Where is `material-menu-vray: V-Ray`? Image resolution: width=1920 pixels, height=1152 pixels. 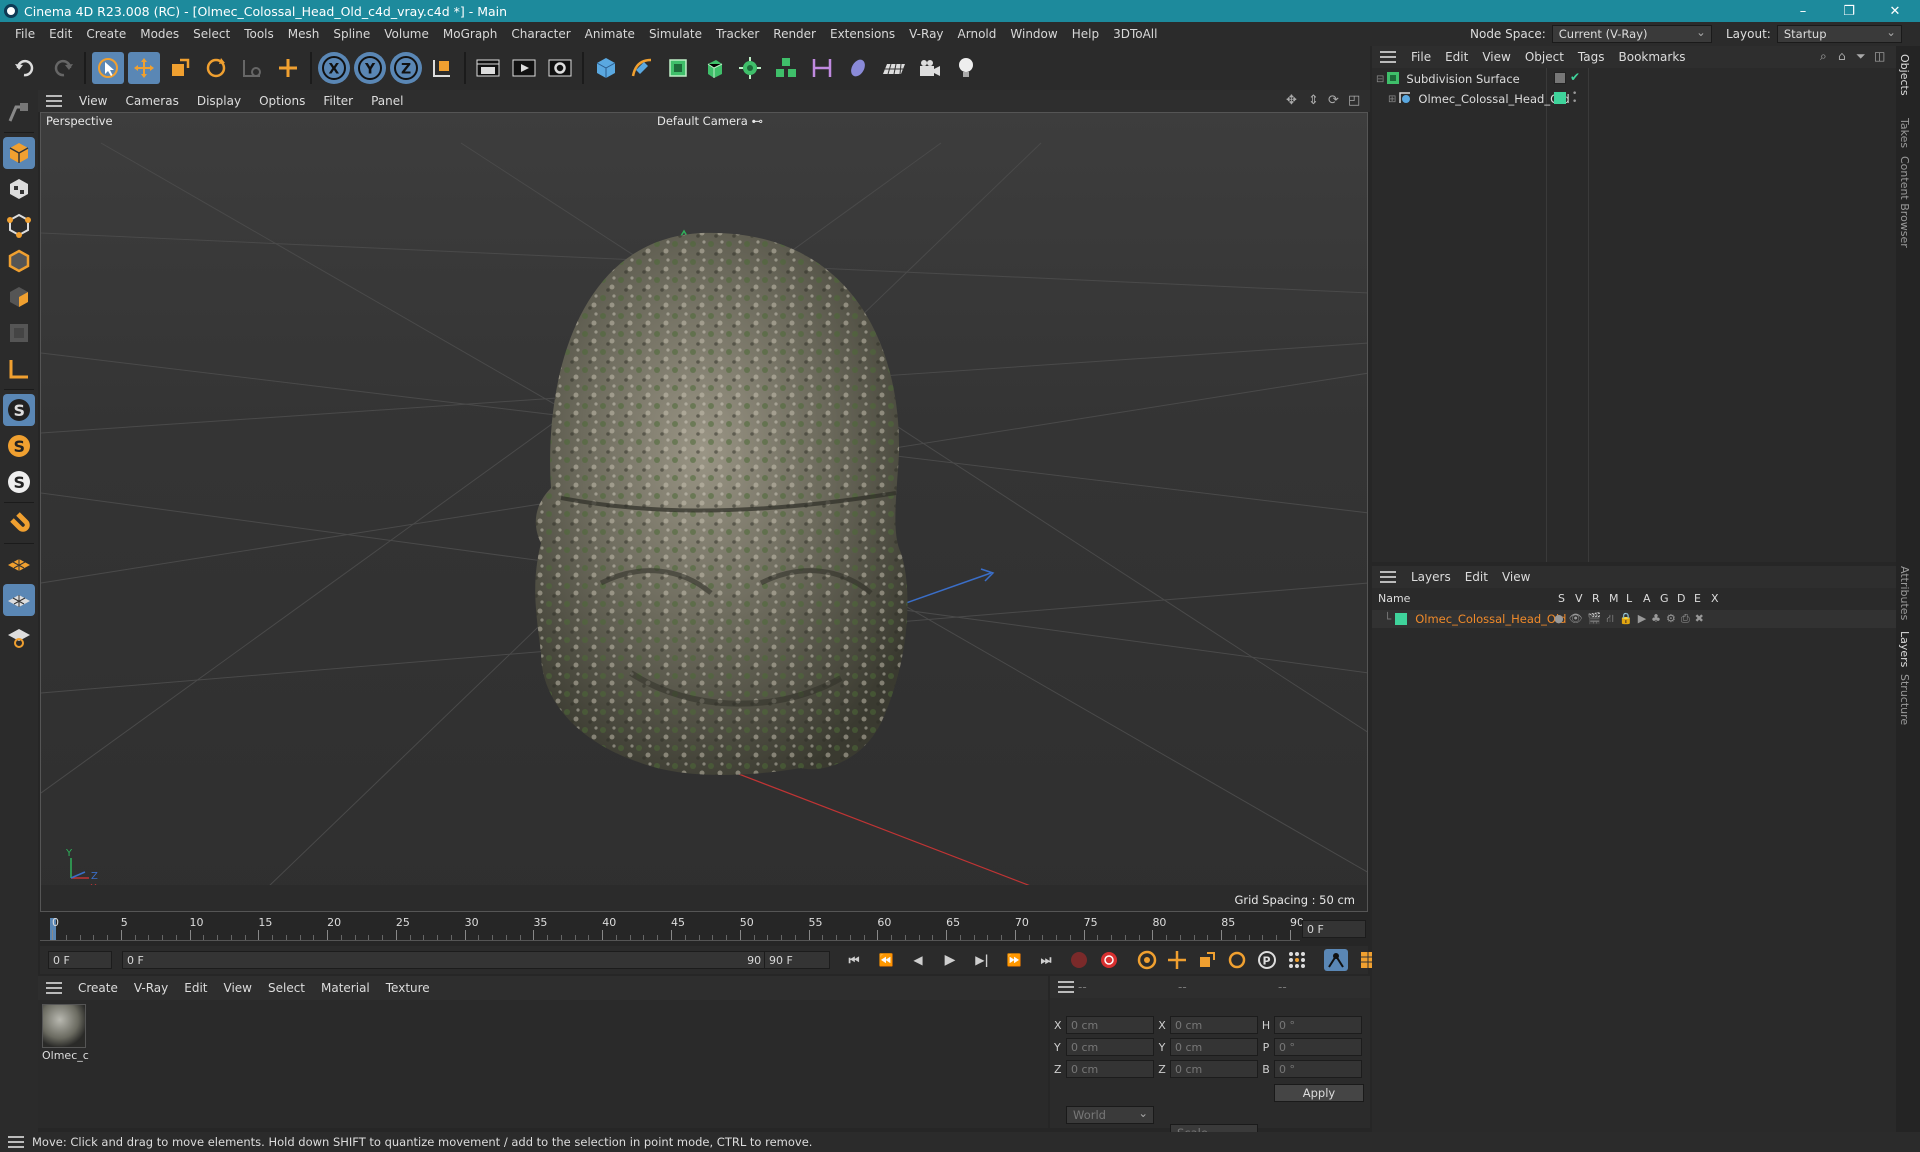 material-menu-vray: V-Ray is located at coordinates (151, 988).